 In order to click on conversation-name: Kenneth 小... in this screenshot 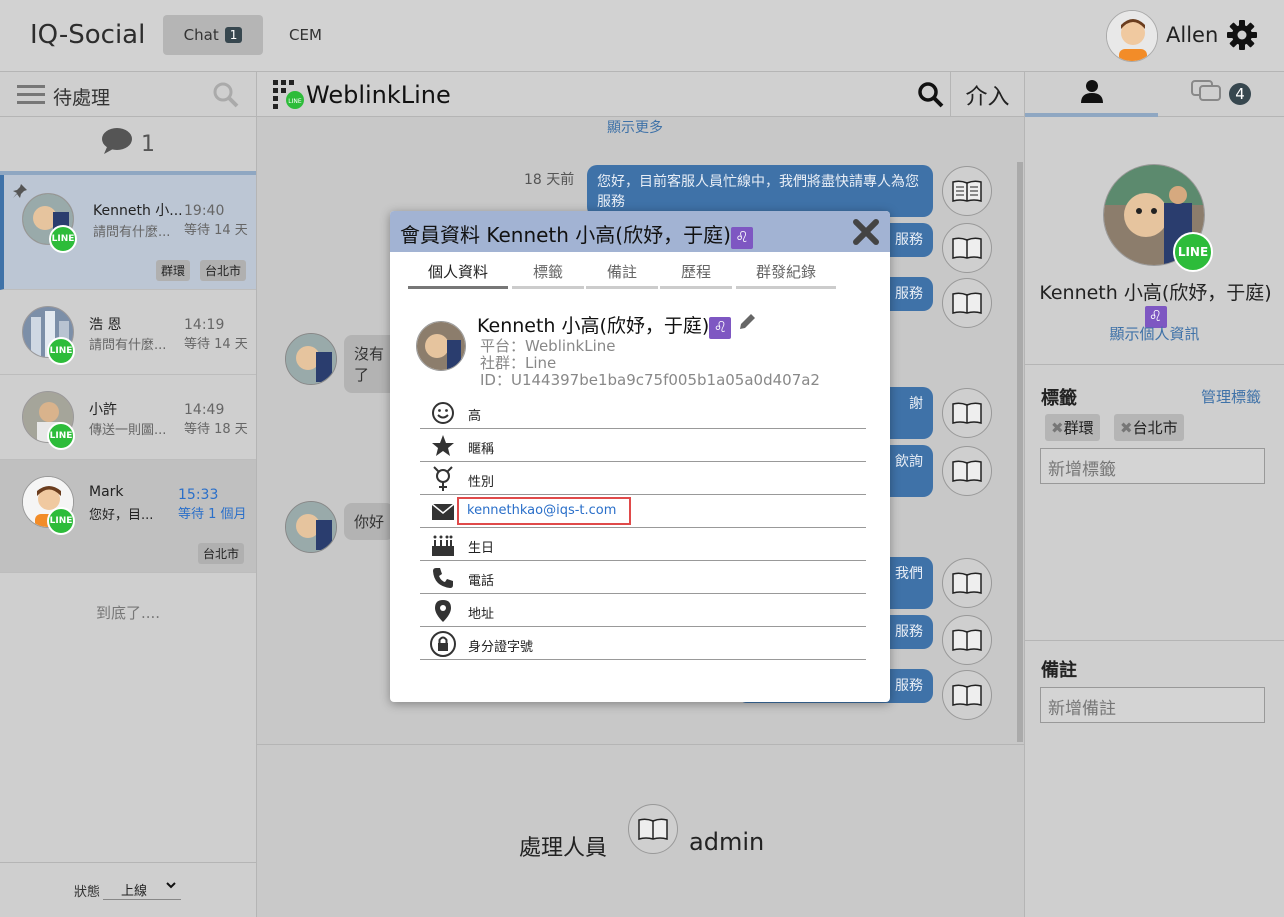, I will do `click(138, 211)`.